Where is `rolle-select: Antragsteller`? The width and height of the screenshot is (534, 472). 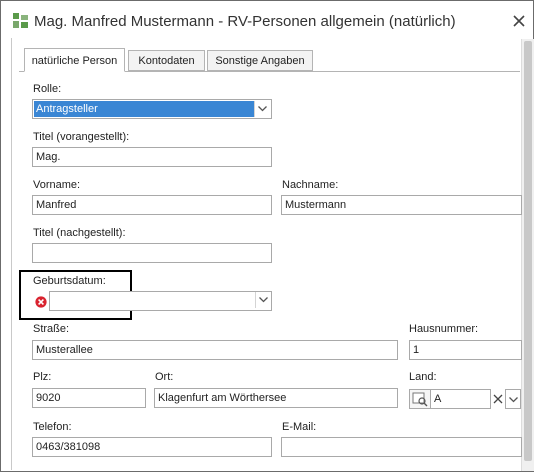
rolle-select: Antragsteller is located at coordinates (152, 109).